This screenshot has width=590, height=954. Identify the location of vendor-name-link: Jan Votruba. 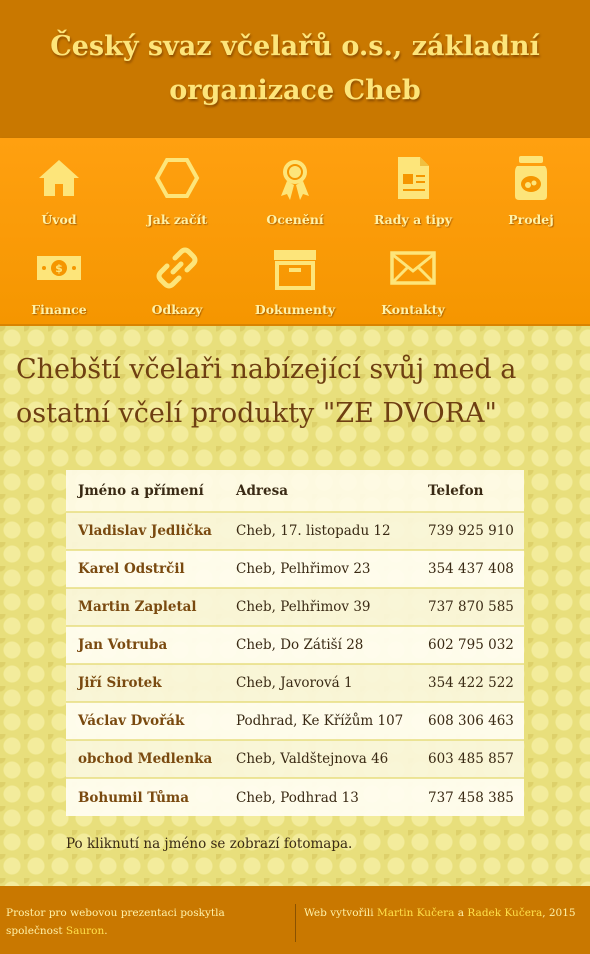
(145, 644).